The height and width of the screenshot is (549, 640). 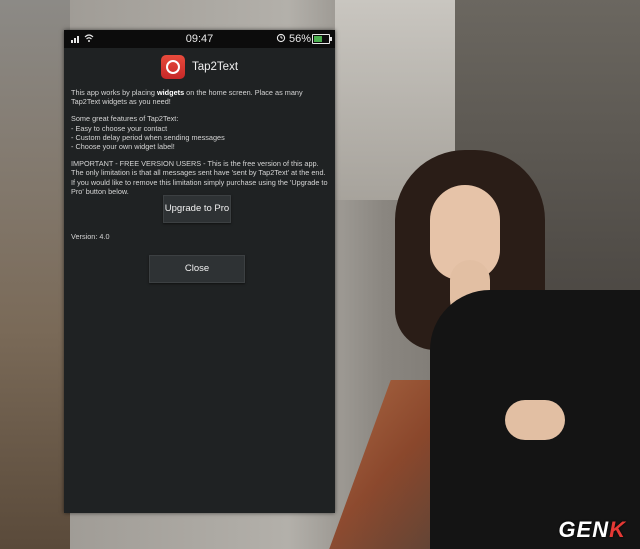 I want to click on tap2text-app-icon, so click(x=173, y=67).